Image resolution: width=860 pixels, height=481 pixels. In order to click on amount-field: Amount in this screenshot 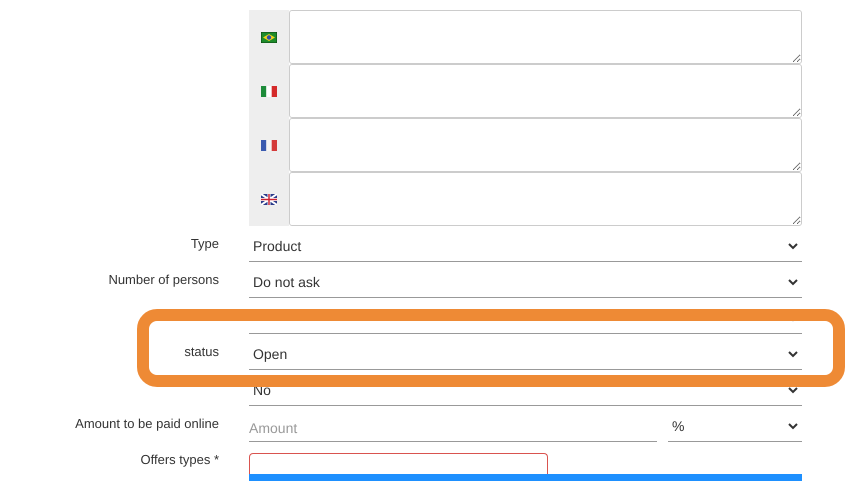, I will do `click(453, 424)`.